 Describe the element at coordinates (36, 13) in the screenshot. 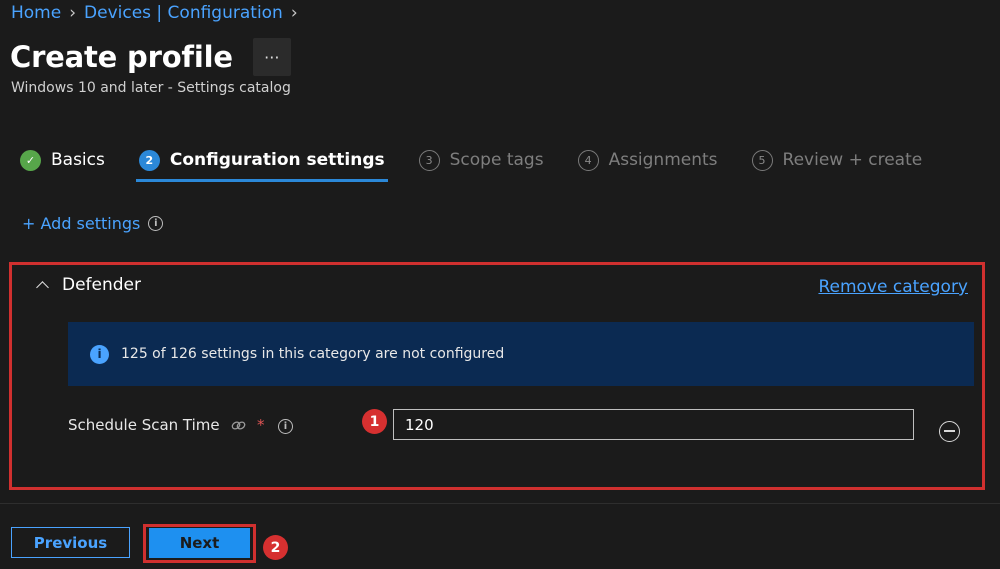

I see `breadcrumb-home: Home` at that location.